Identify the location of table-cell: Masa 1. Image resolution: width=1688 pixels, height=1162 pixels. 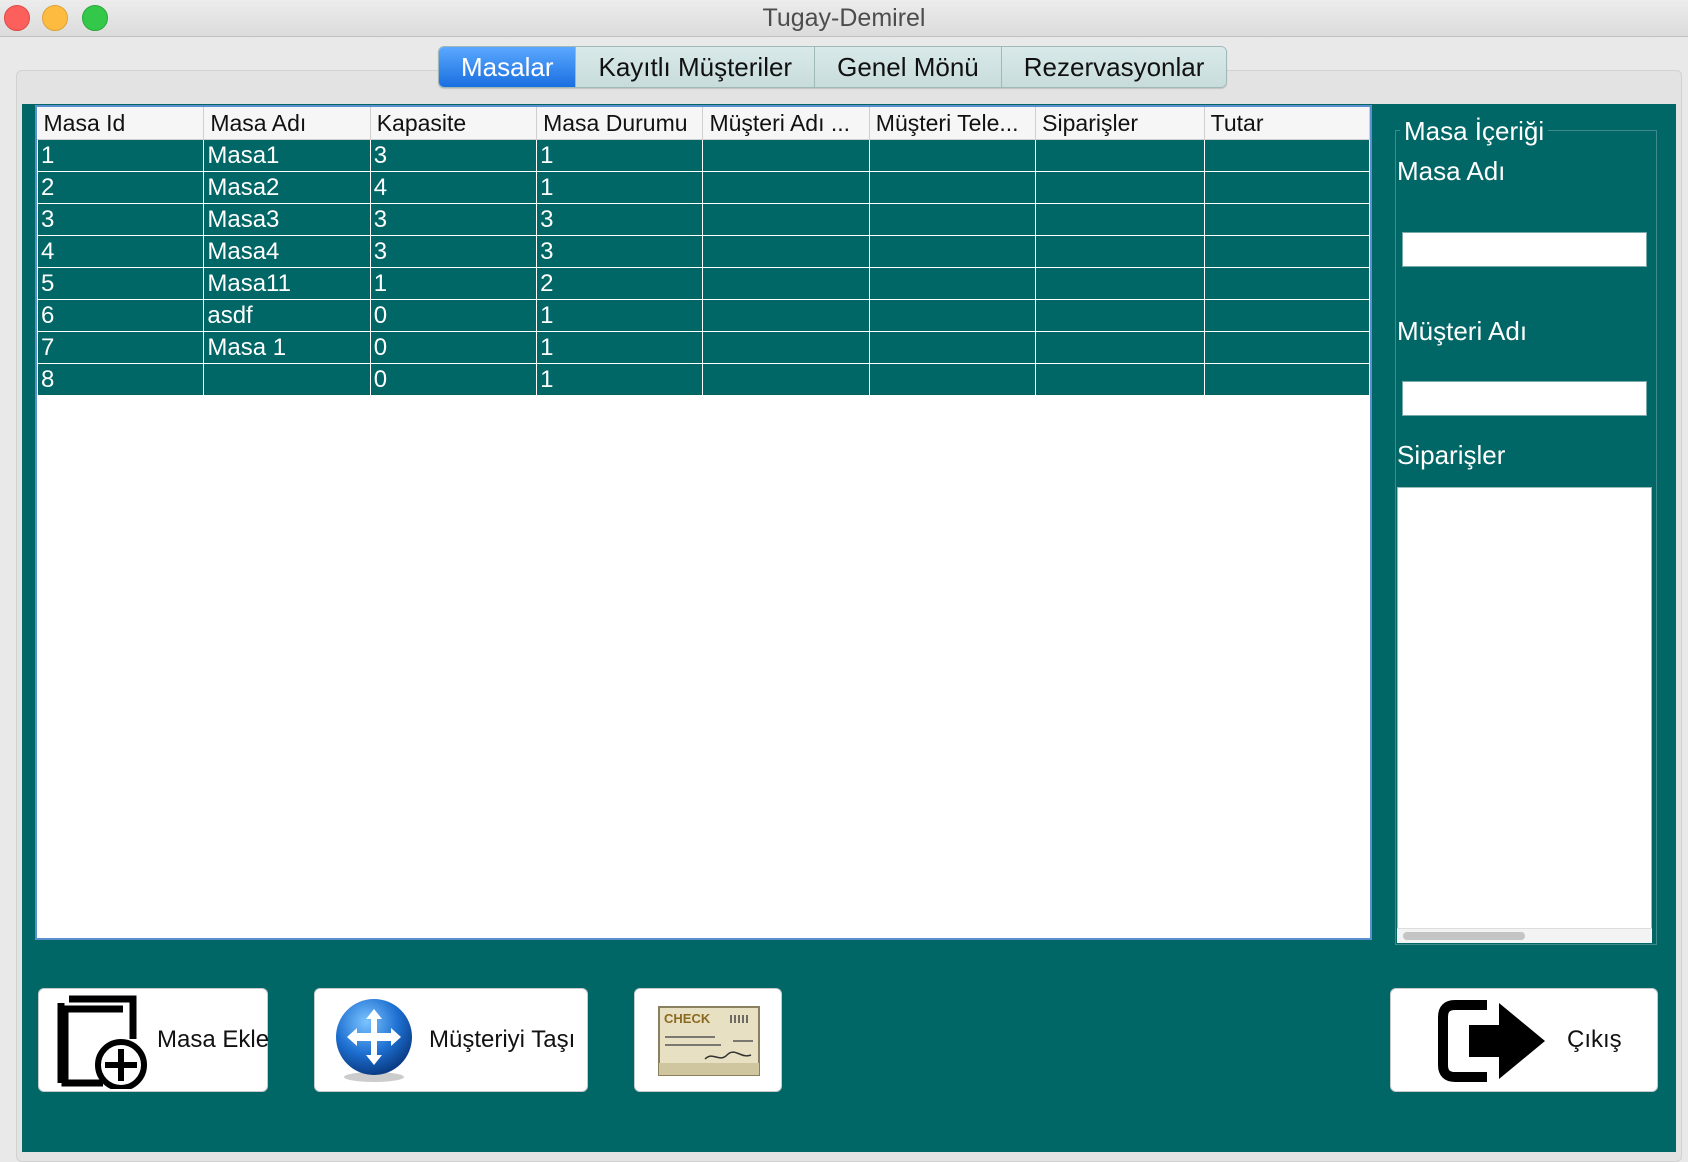
(287, 347).